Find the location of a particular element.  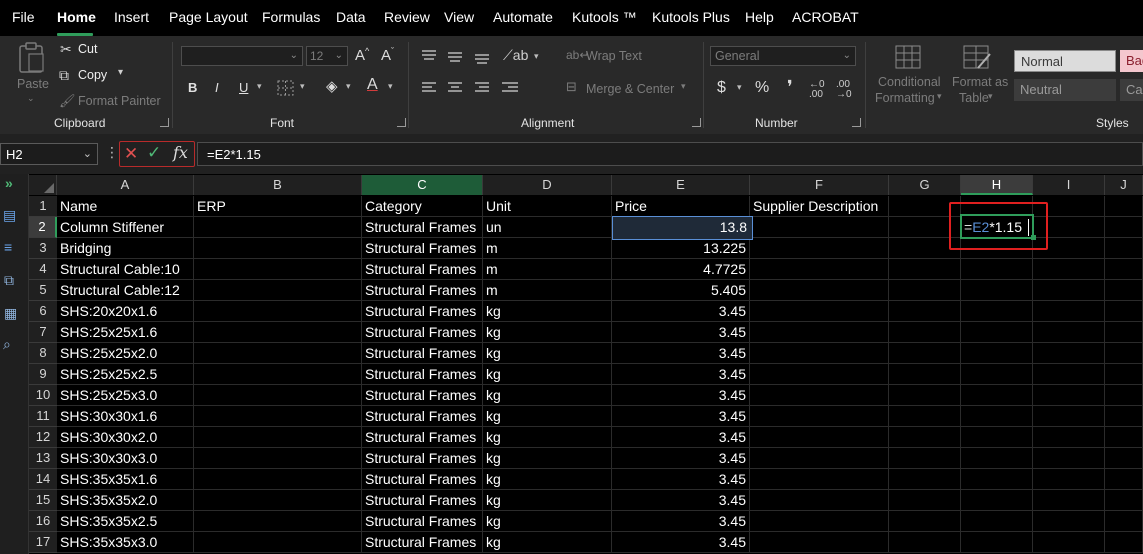

cell-C5: Structural Frames is located at coordinates (422, 290).